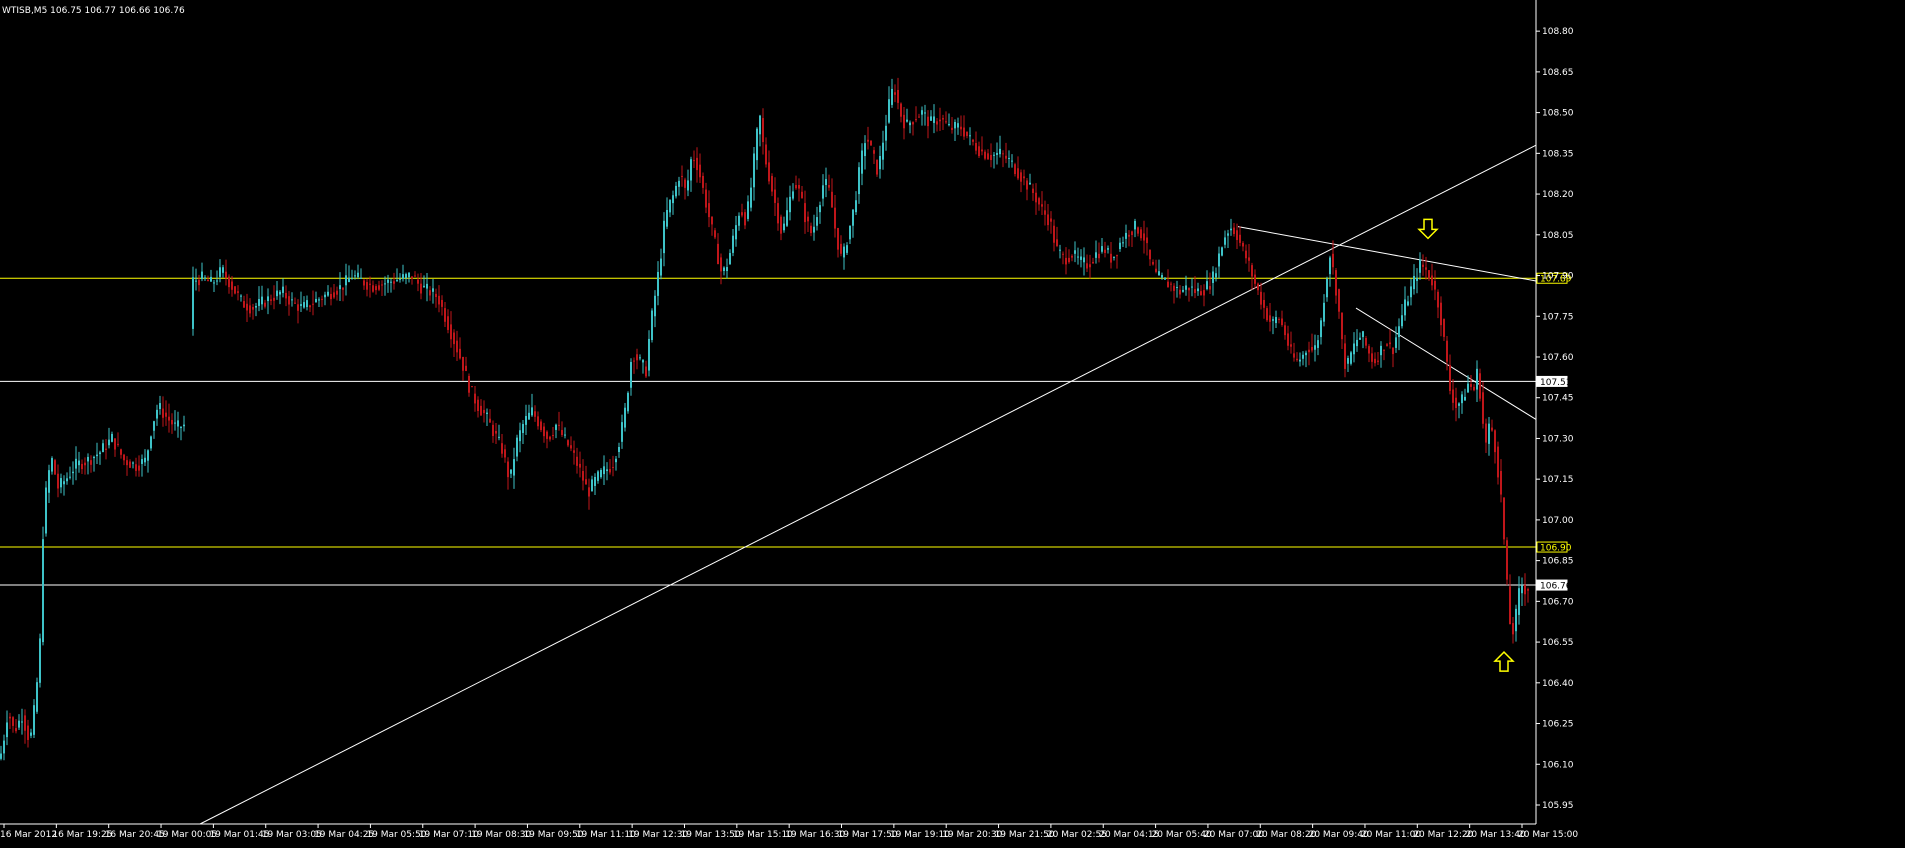  What do you see at coordinates (1558, 521) in the screenshot?
I see `y-tick-label: 107.00` at bounding box center [1558, 521].